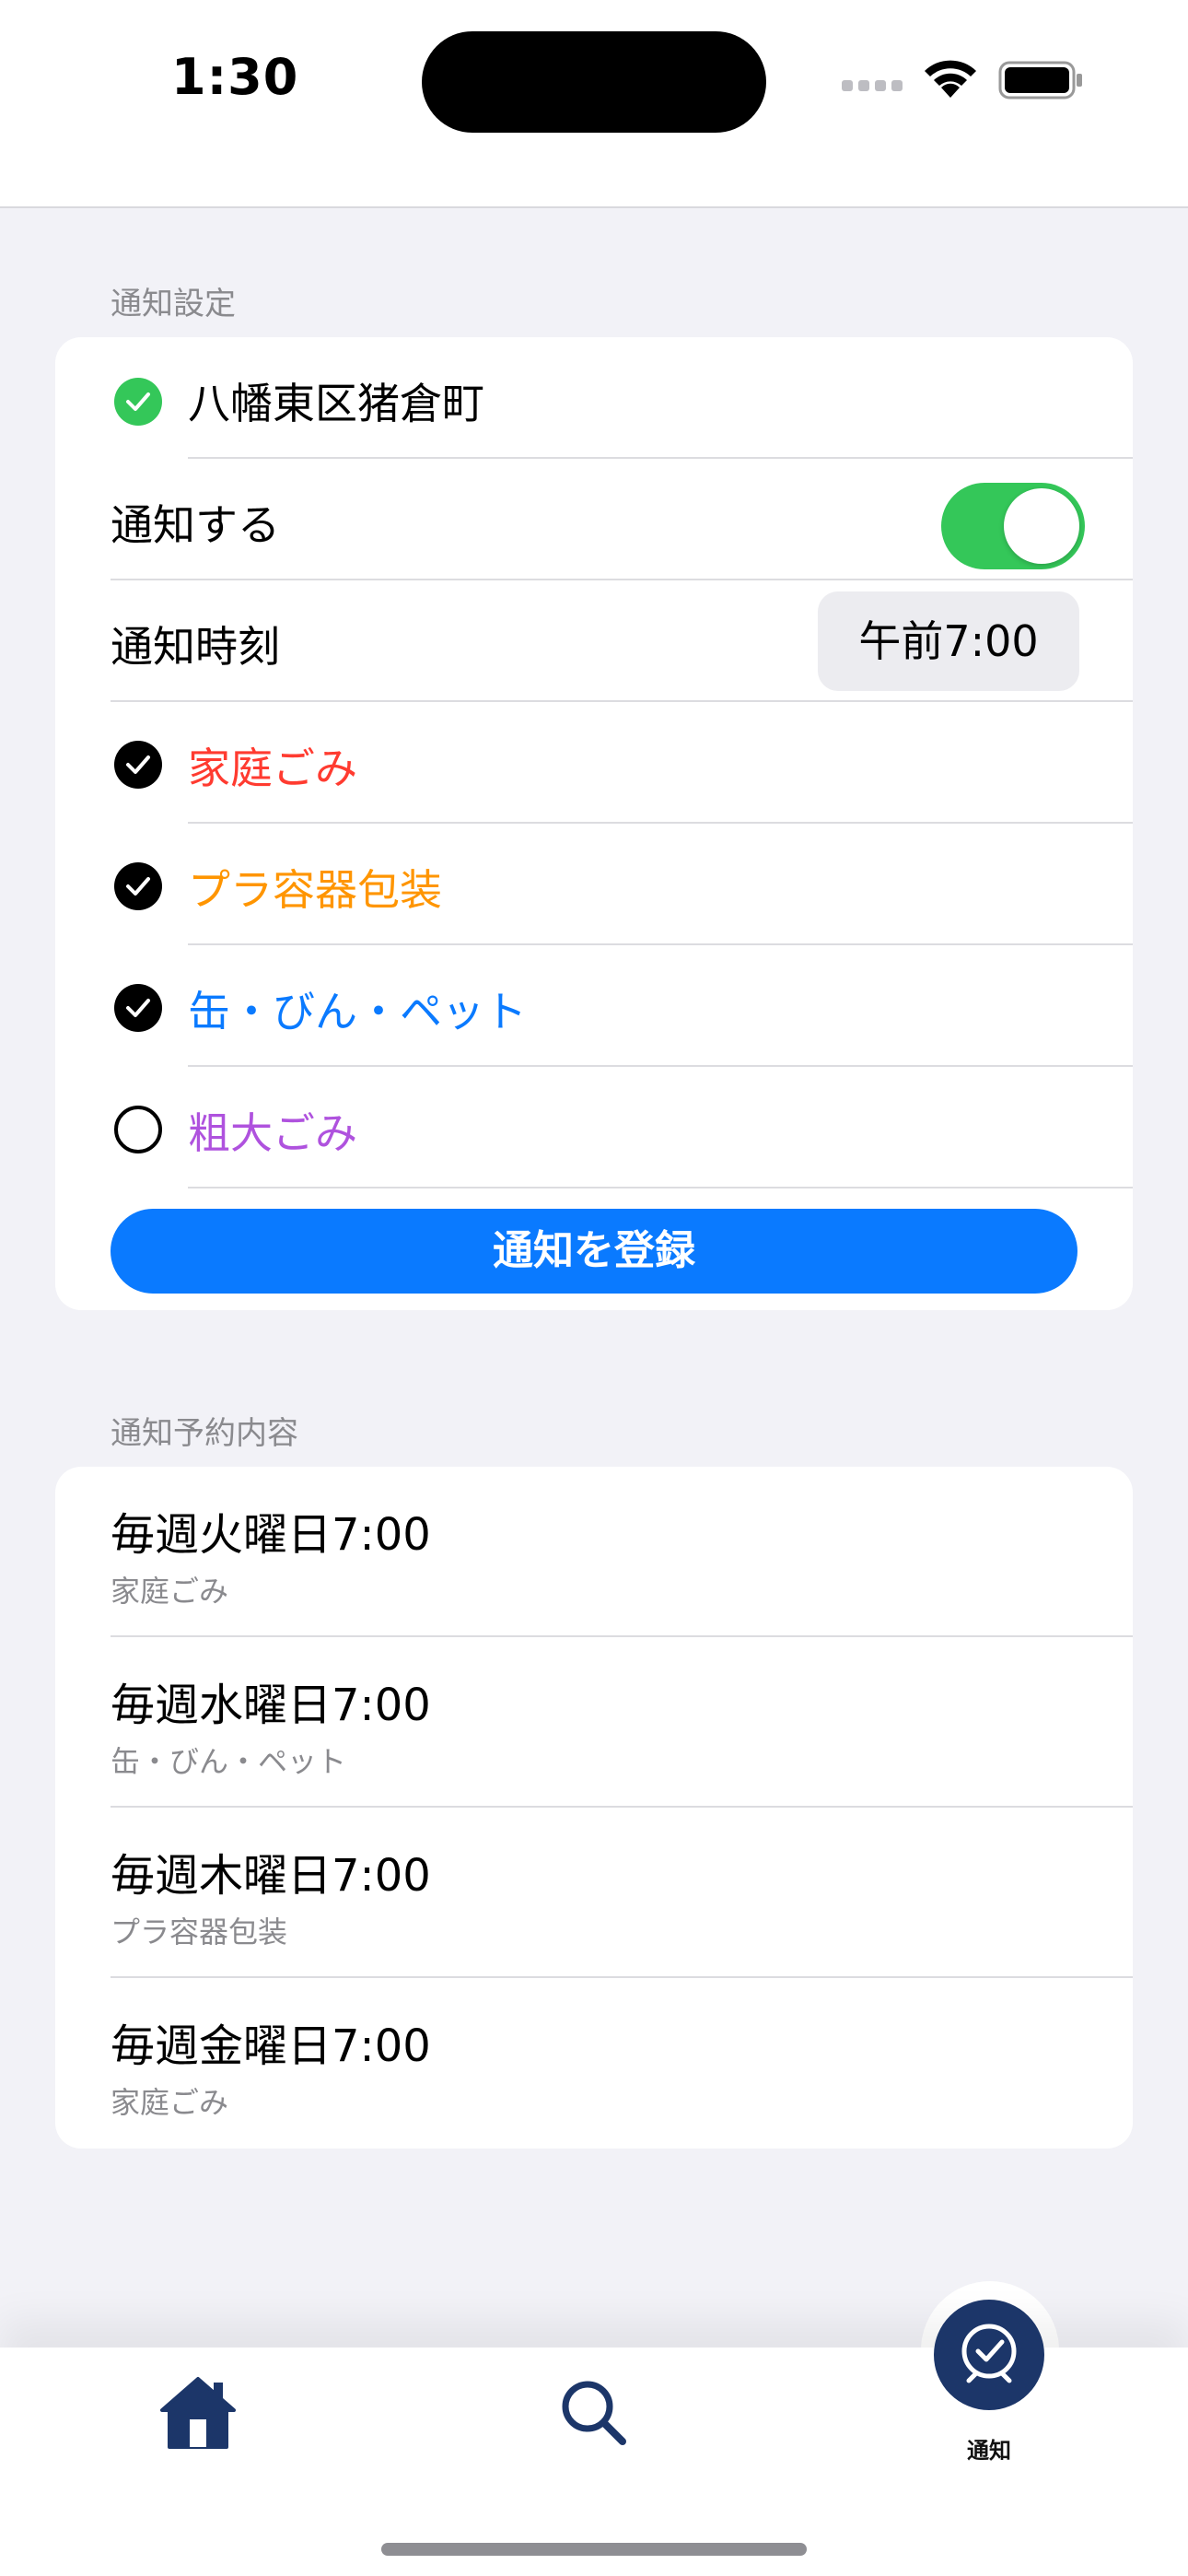 This screenshot has width=1188, height=2576. What do you see at coordinates (594, 884) in the screenshot?
I see `category-row-plastic: プラ容器包装` at bounding box center [594, 884].